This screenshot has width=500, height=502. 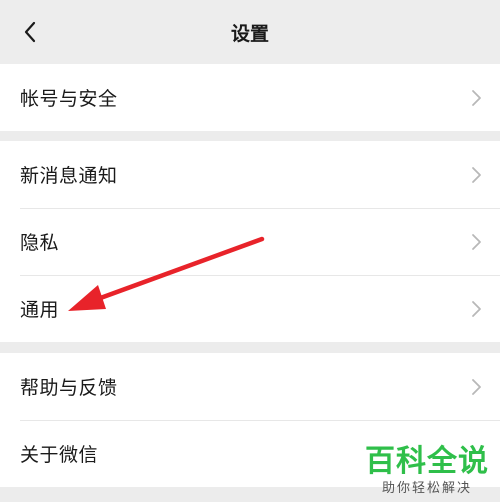 I want to click on settings-item-label: 新消息通知, so click(x=69, y=176).